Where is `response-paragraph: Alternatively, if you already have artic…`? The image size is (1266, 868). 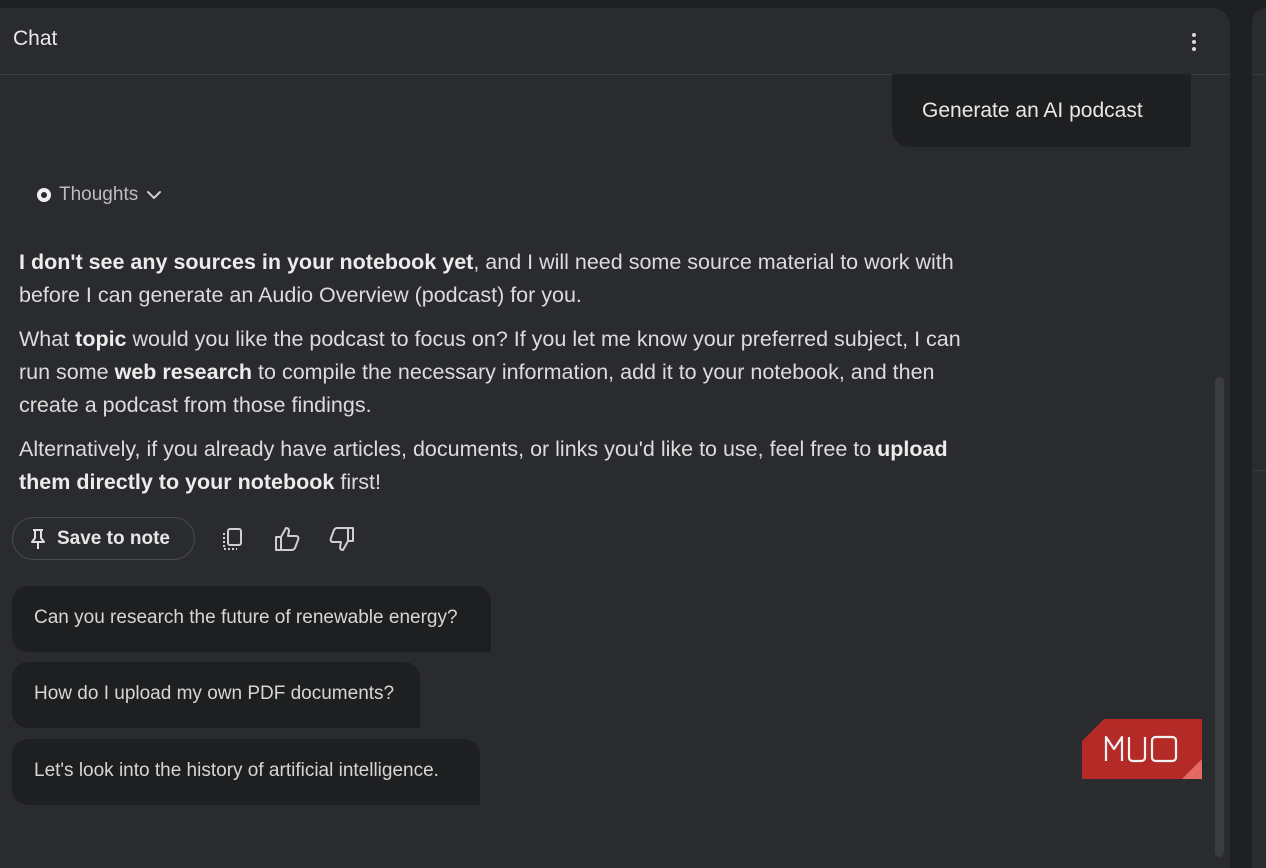 response-paragraph: Alternatively, if you already have artic… is located at coordinates (494, 466).